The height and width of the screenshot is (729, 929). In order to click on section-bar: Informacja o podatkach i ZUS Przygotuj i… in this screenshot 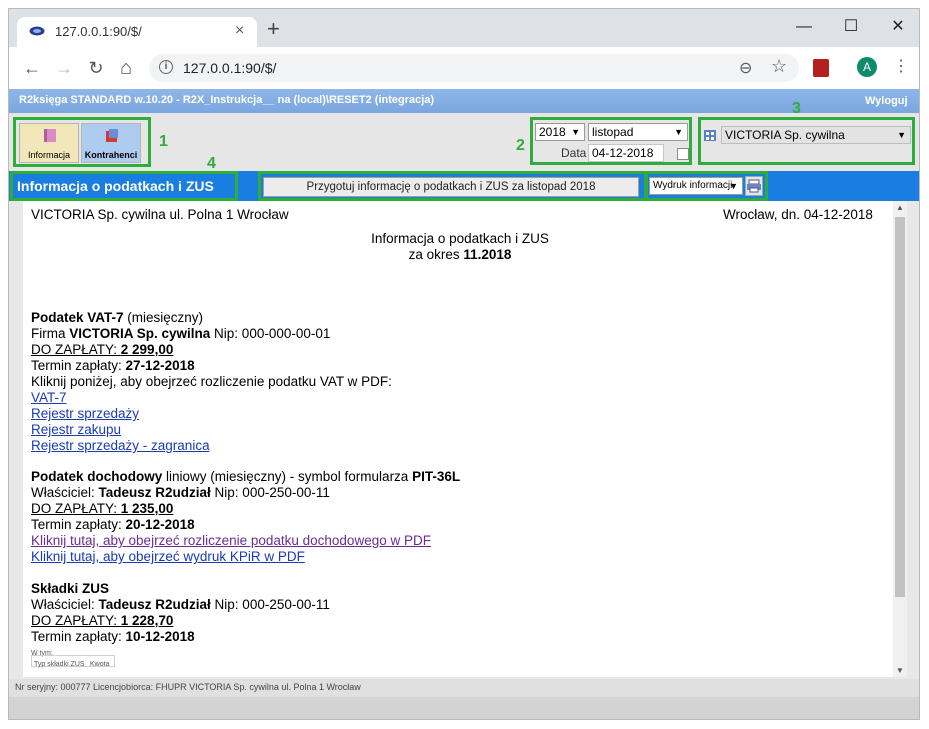, I will do `click(464, 186)`.